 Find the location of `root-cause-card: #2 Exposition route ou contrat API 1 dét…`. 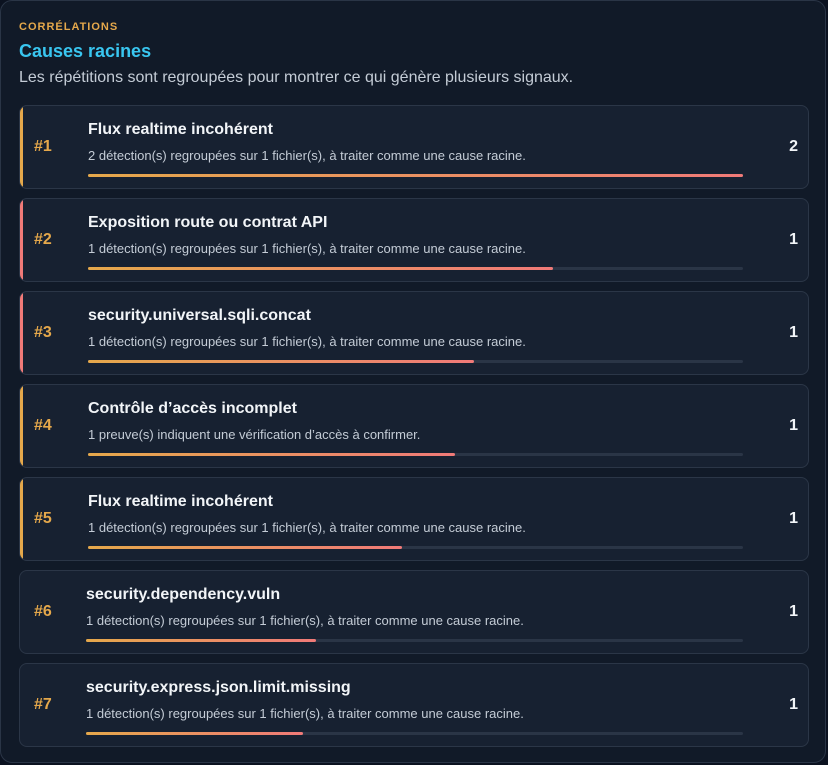

root-cause-card: #2 Exposition route ou contrat API 1 dét… is located at coordinates (414, 240).